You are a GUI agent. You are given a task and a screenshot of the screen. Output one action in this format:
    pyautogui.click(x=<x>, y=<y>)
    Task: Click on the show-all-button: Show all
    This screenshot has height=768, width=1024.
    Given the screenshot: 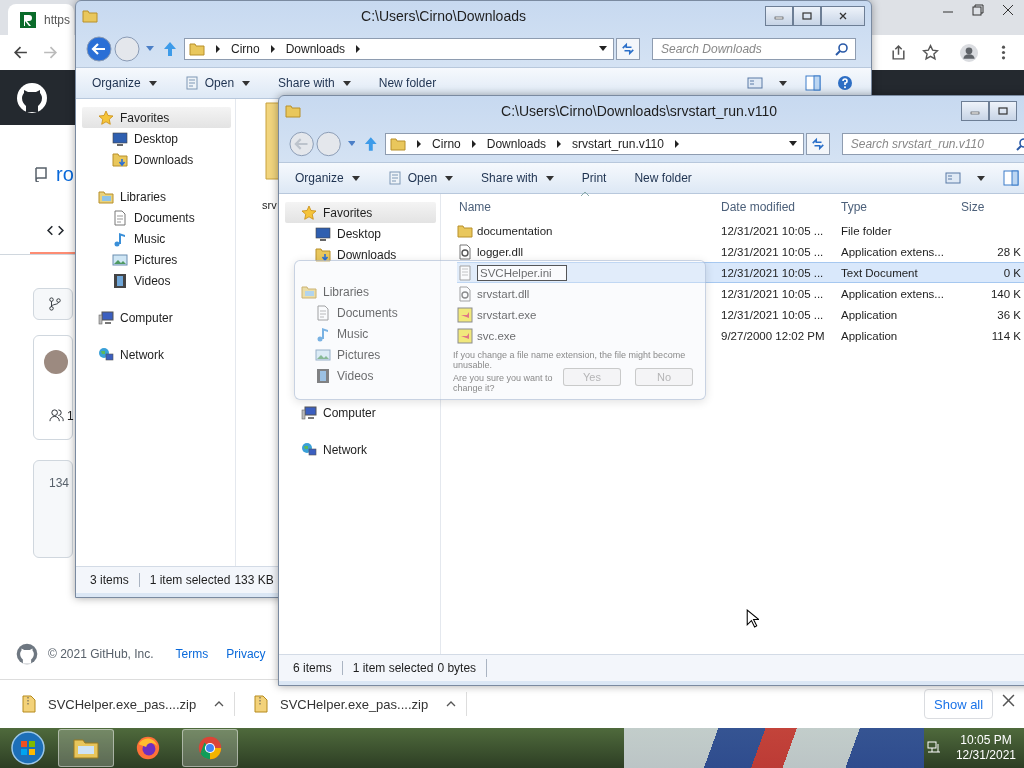 What is the action you would take?
    pyautogui.click(x=959, y=704)
    